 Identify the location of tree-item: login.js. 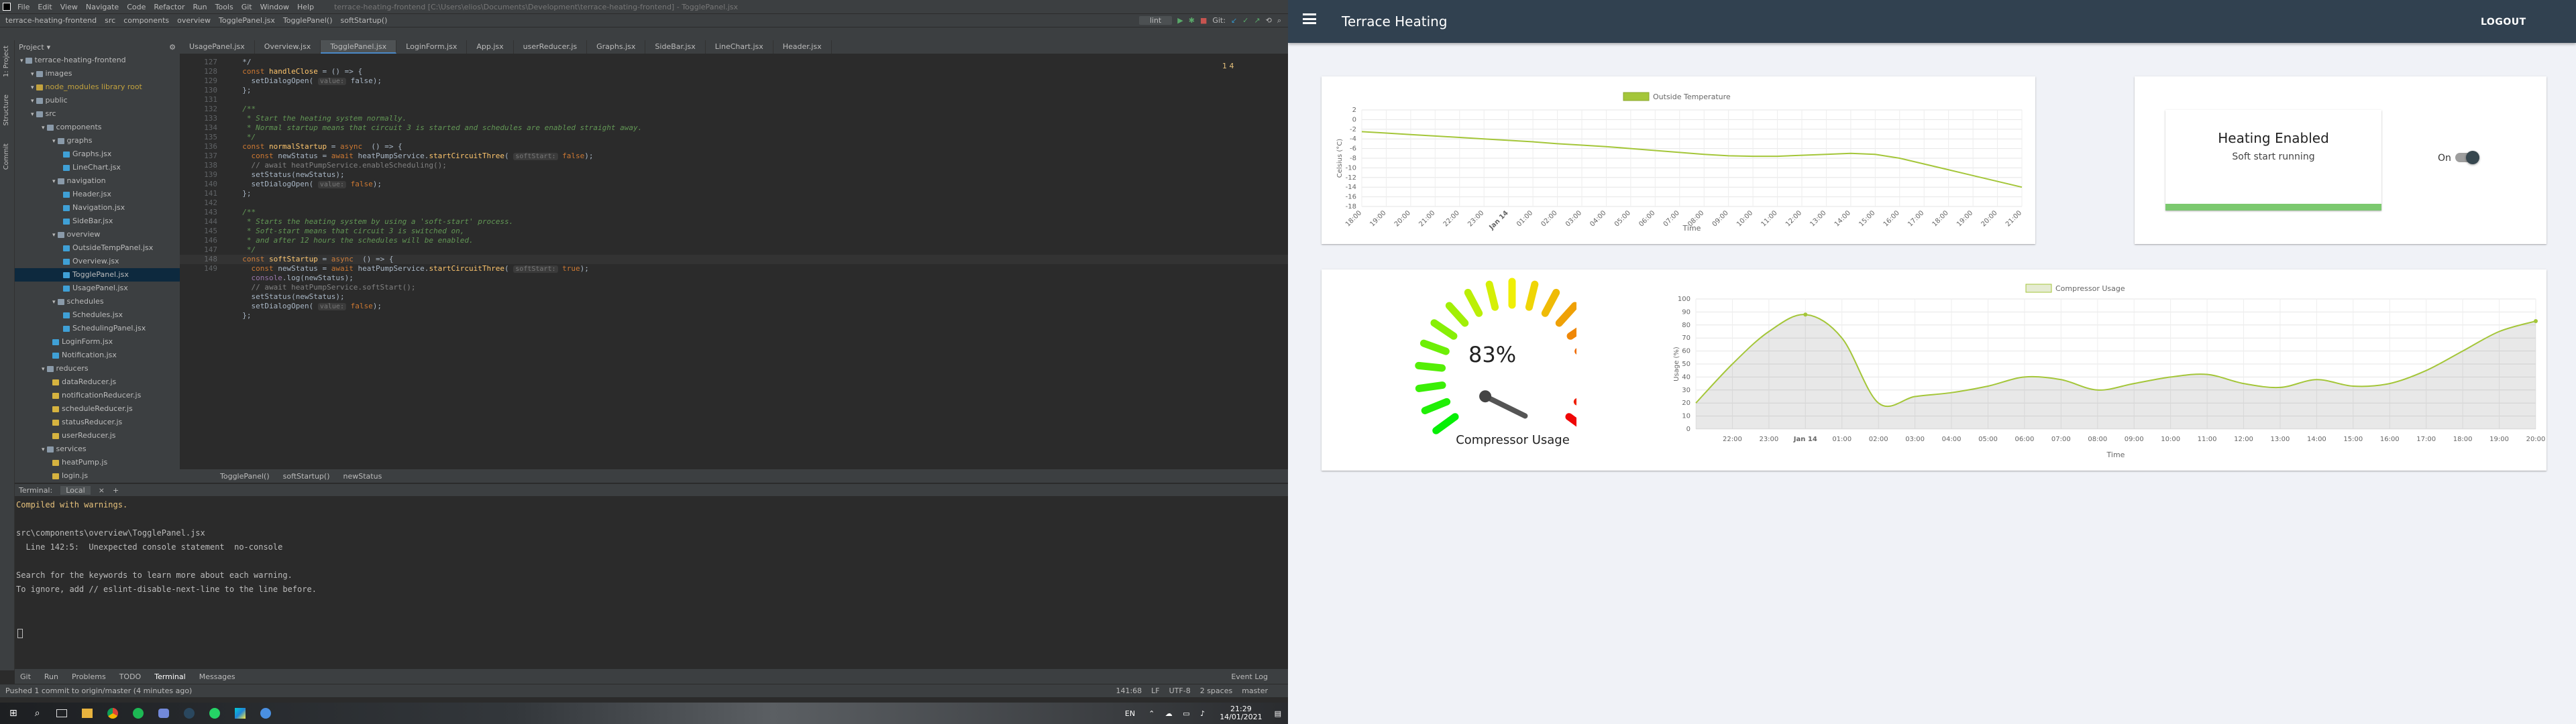
(97, 476).